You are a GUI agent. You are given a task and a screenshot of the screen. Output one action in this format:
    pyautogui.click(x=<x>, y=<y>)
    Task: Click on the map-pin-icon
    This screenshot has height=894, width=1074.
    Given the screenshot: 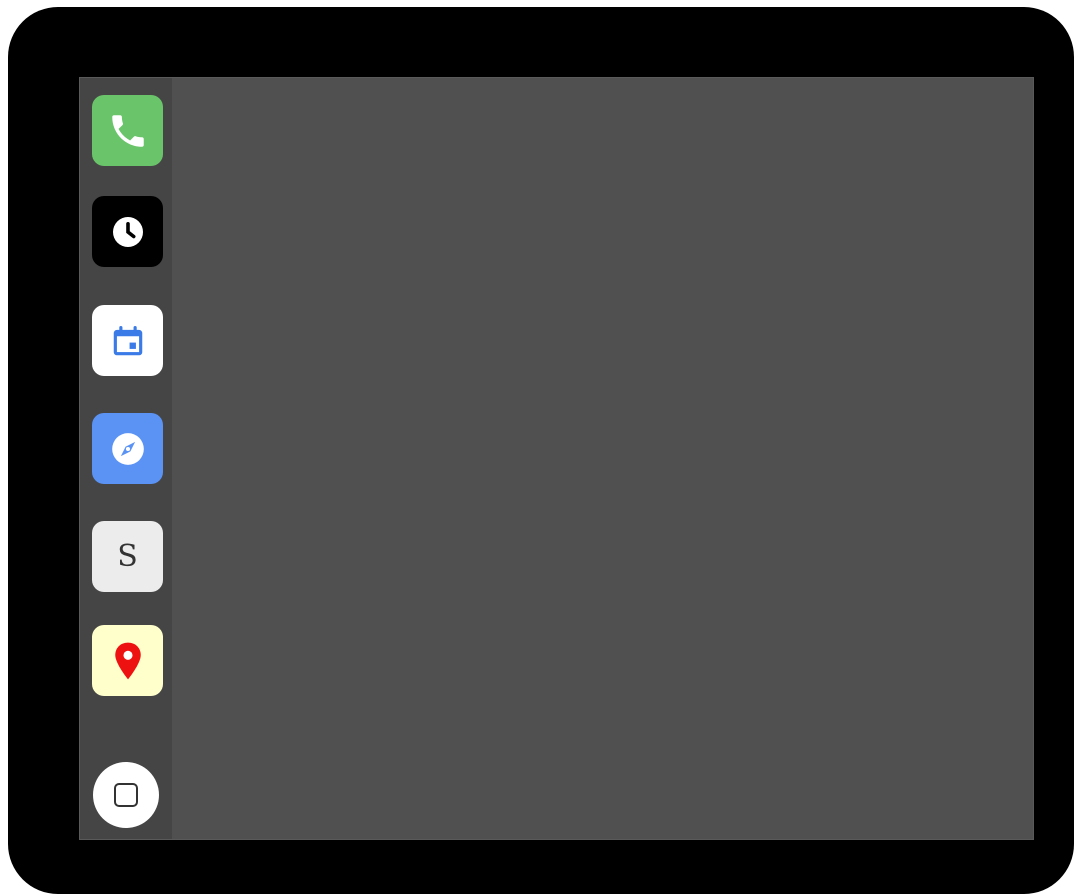 What is the action you would take?
    pyautogui.click(x=127, y=660)
    